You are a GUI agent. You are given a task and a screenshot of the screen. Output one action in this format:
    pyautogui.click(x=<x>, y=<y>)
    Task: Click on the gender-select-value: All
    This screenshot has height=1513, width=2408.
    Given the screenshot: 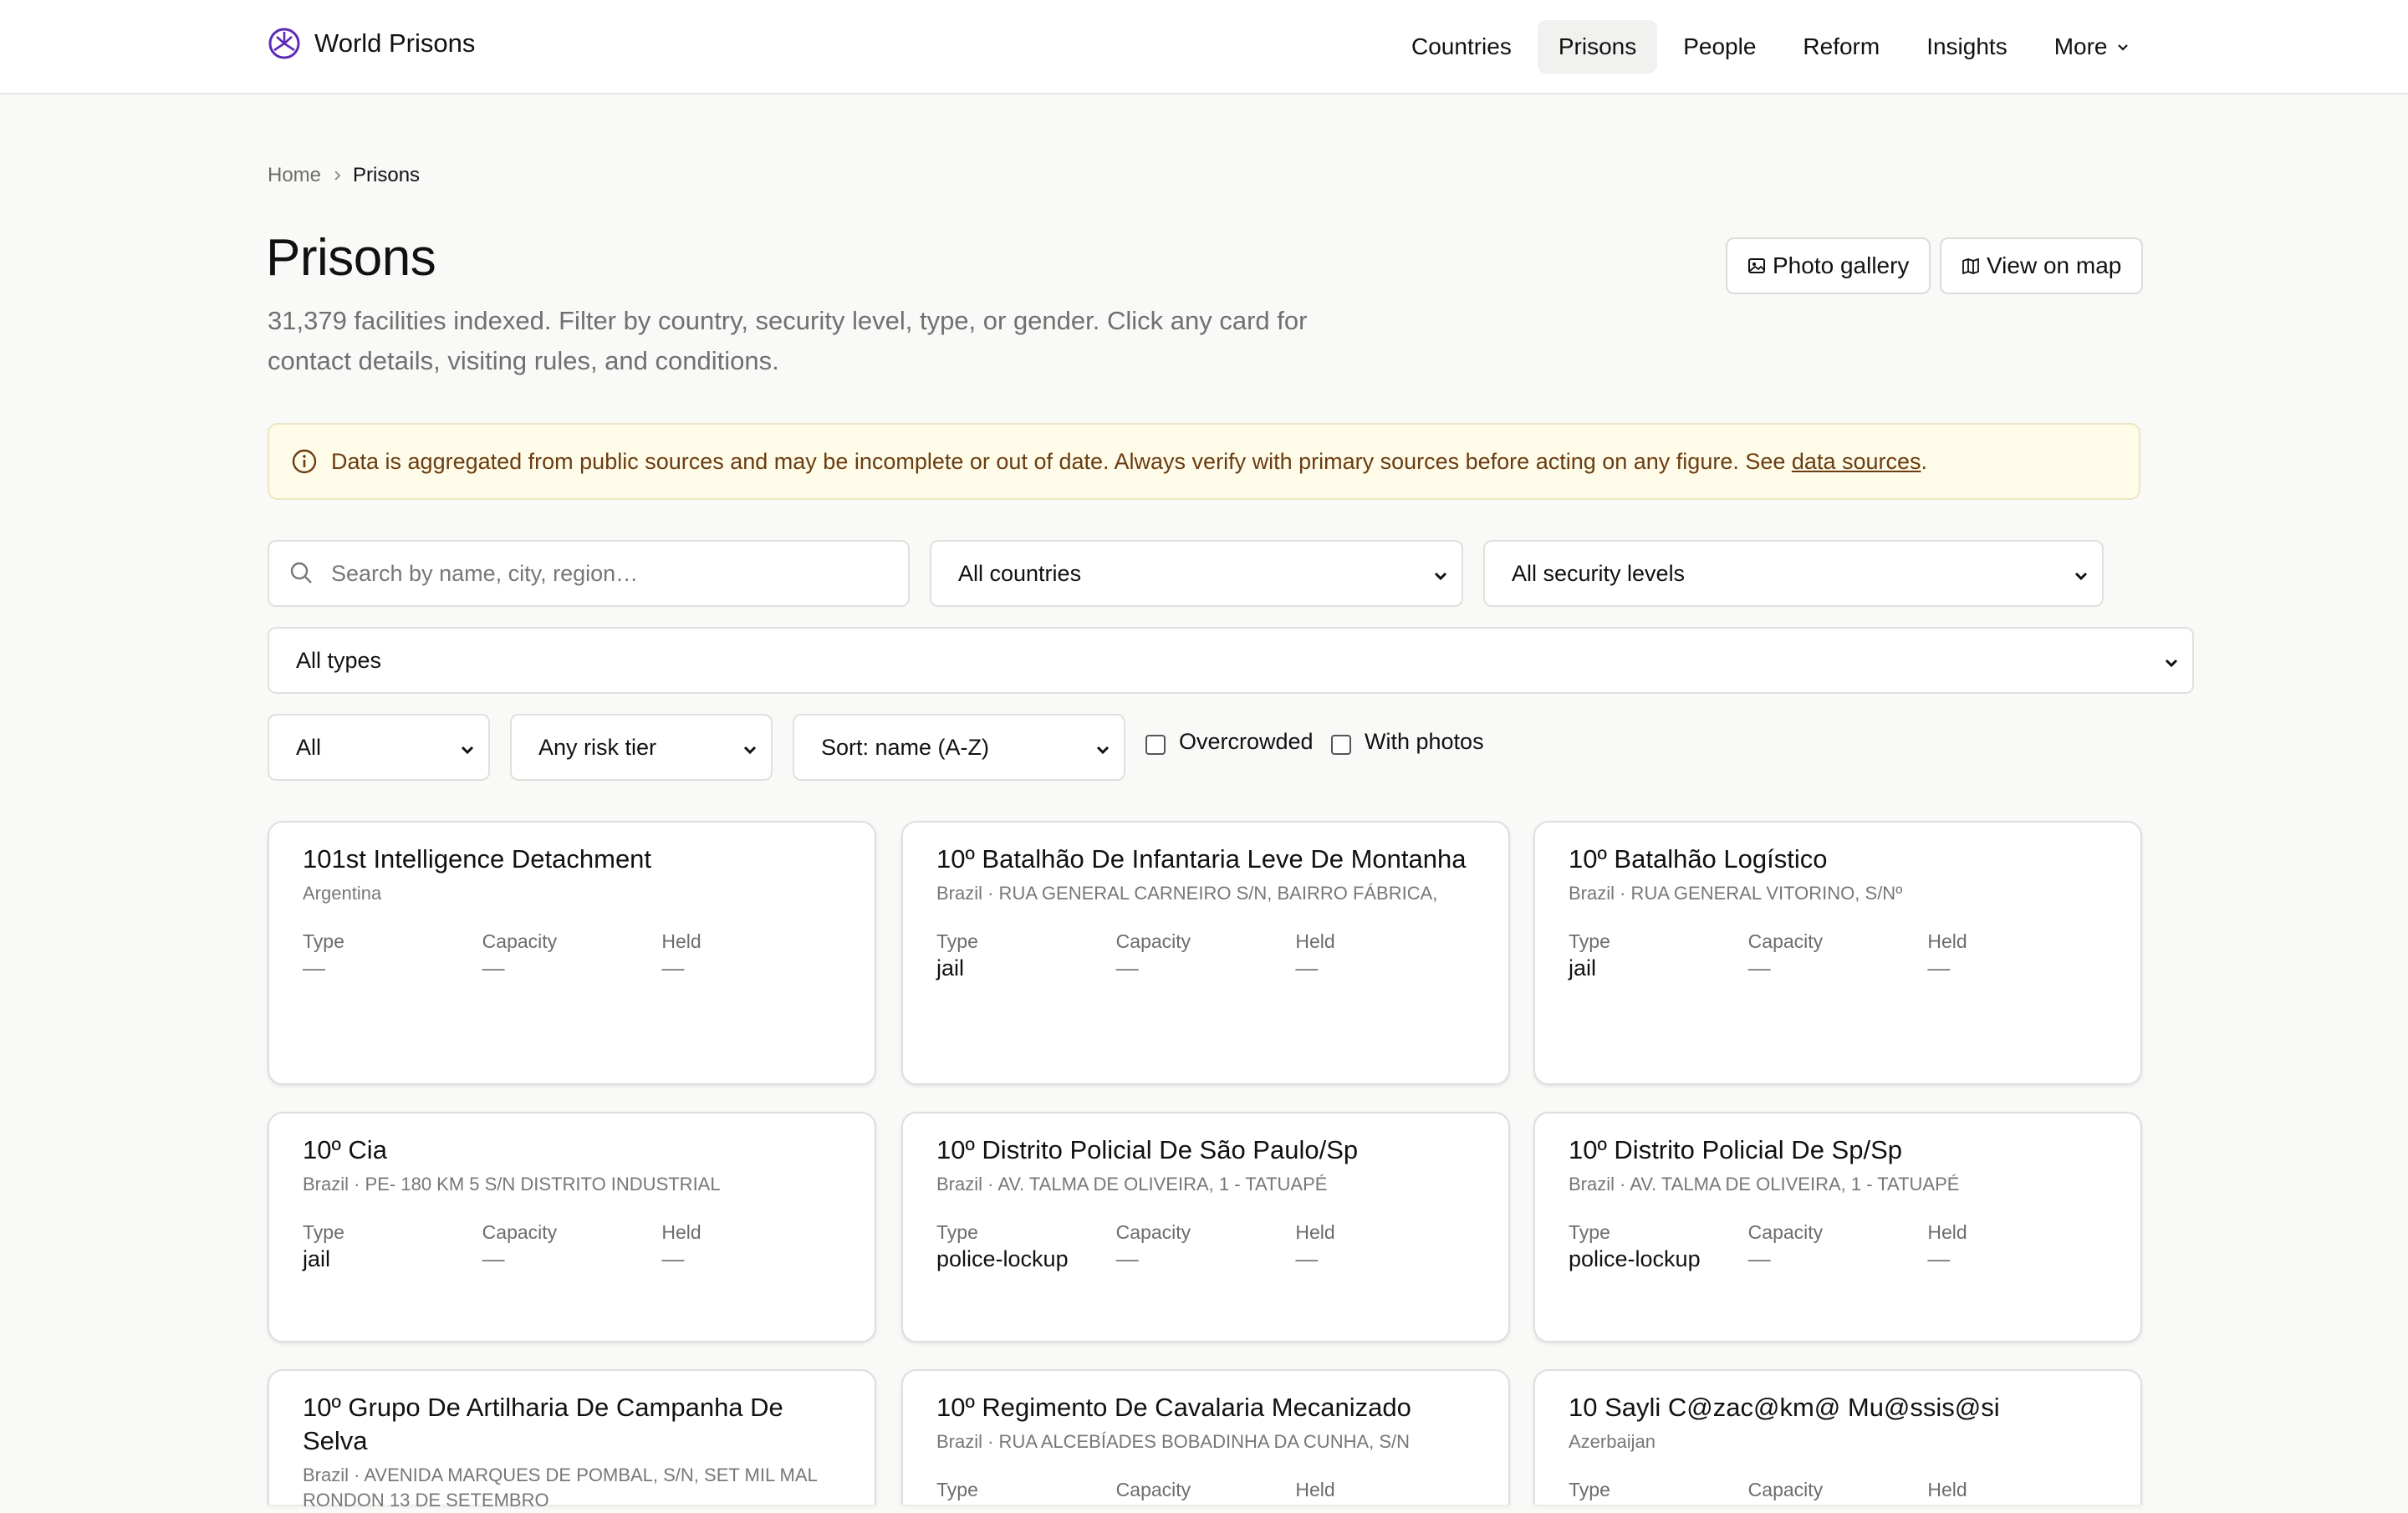 What is the action you would take?
    pyautogui.click(x=309, y=747)
    